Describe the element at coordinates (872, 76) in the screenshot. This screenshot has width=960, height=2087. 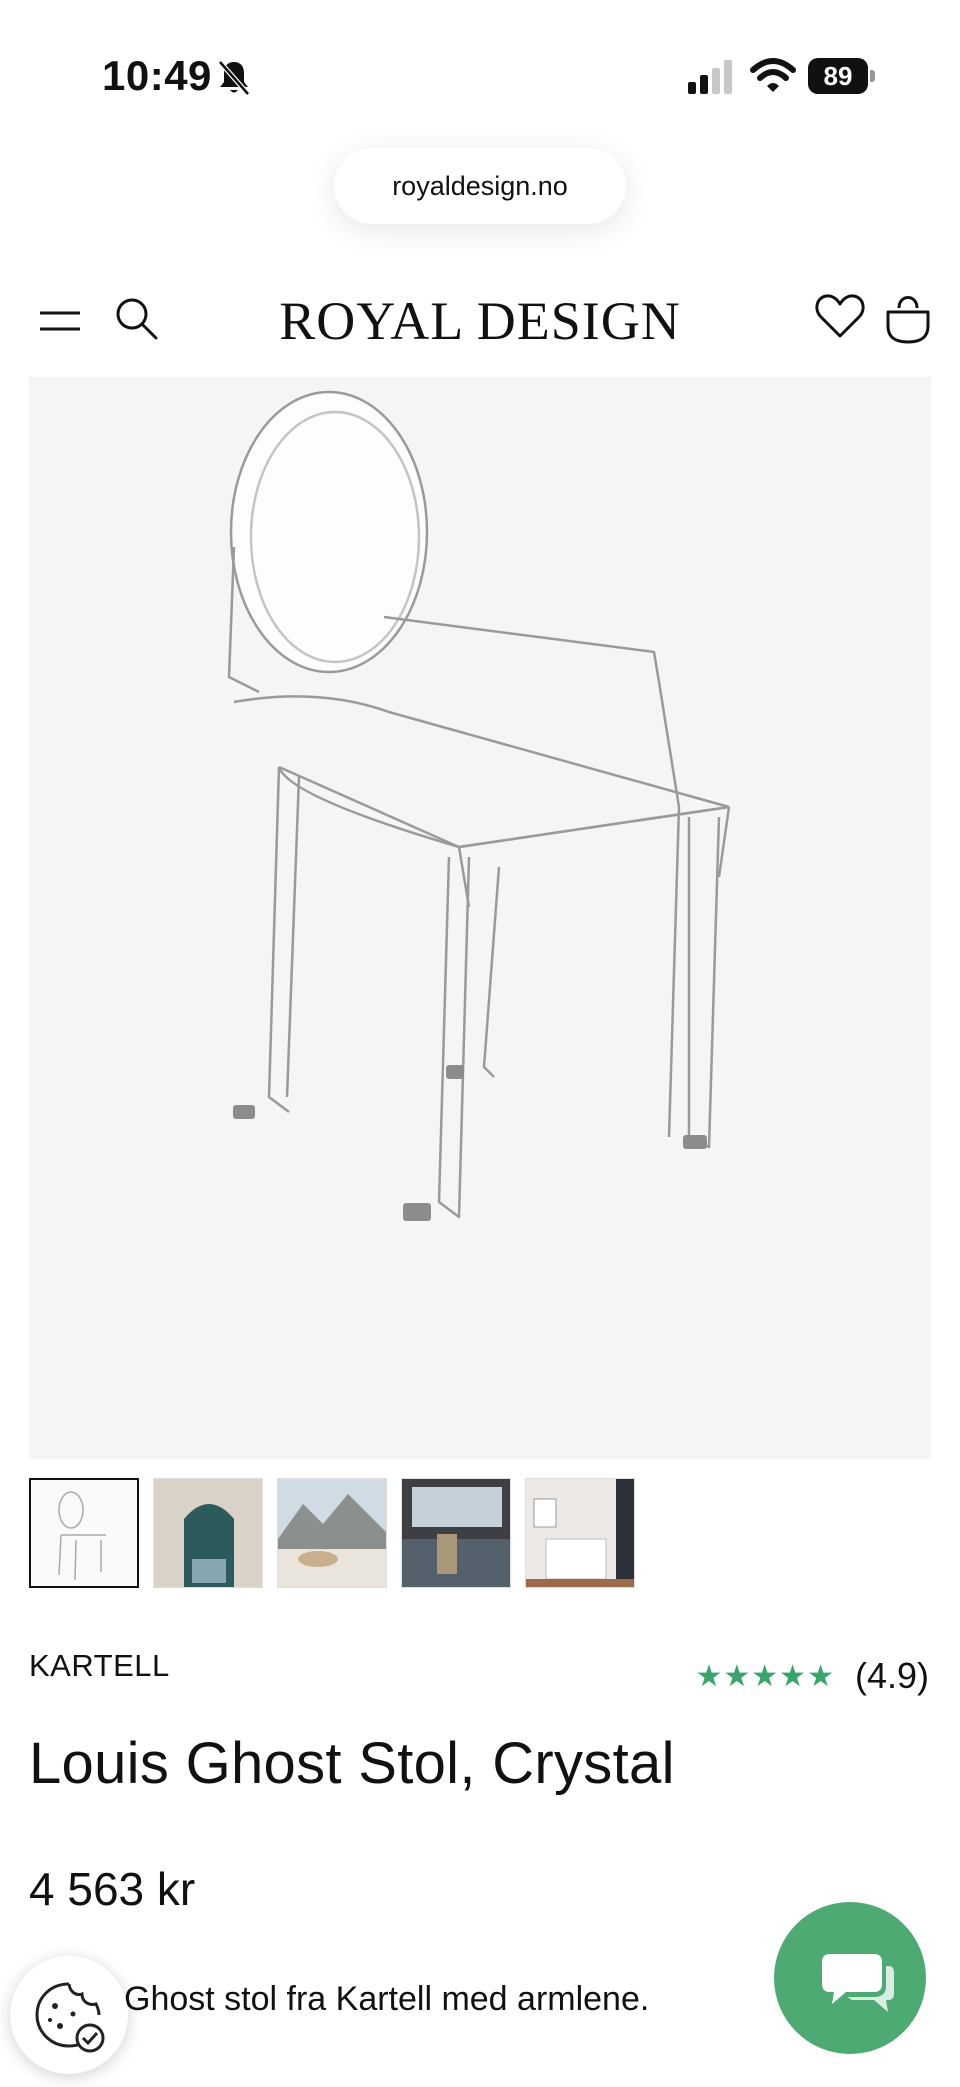
I see `battery-tip` at that location.